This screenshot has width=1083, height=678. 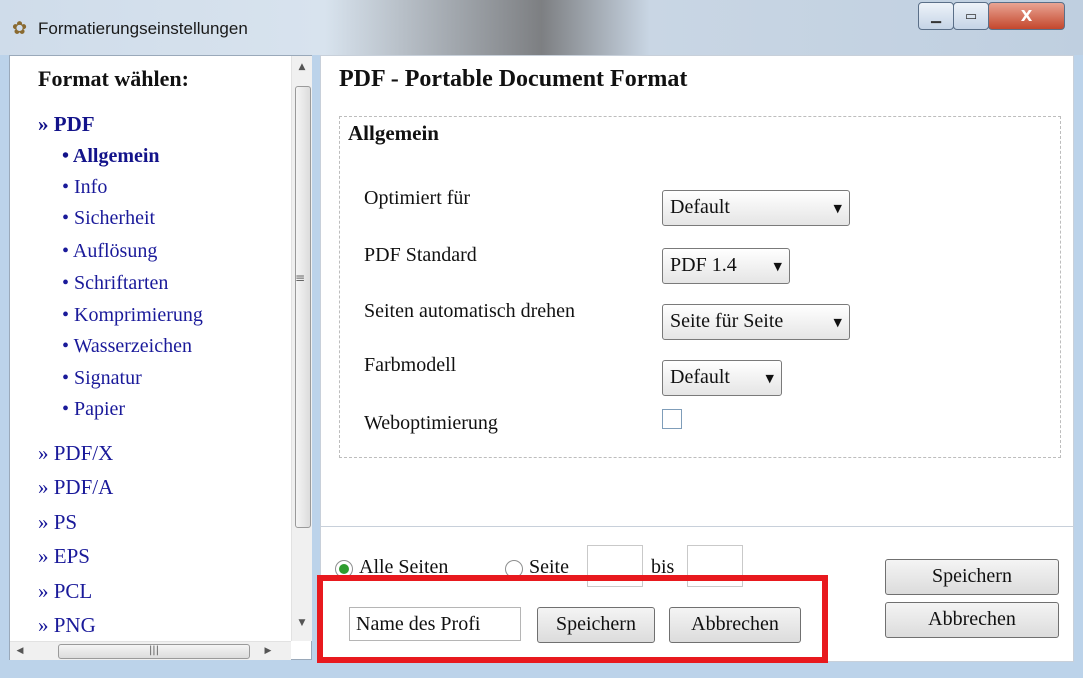 I want to click on optimized-for-select: Default ▼, so click(x=756, y=208).